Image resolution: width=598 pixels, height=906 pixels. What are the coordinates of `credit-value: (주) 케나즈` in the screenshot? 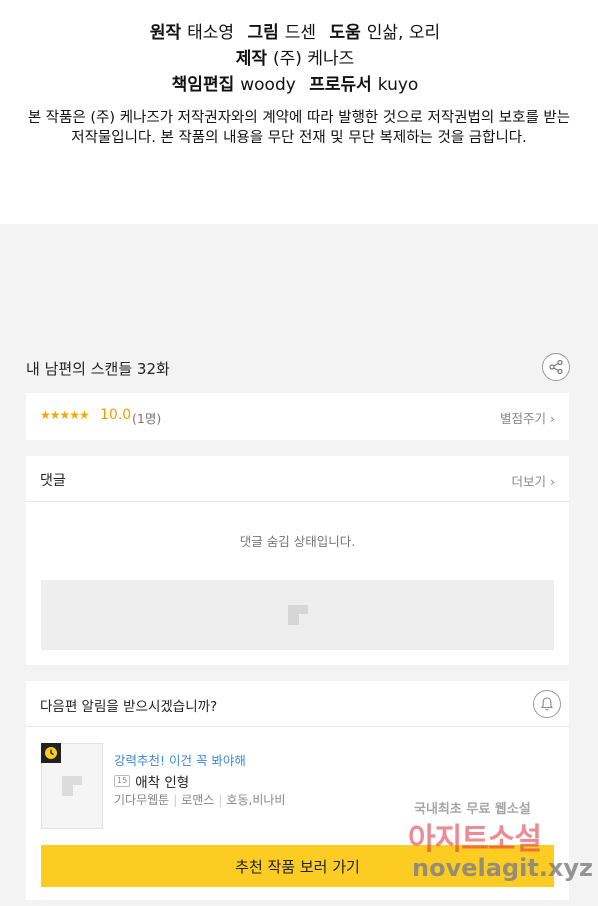 It's located at (314, 59).